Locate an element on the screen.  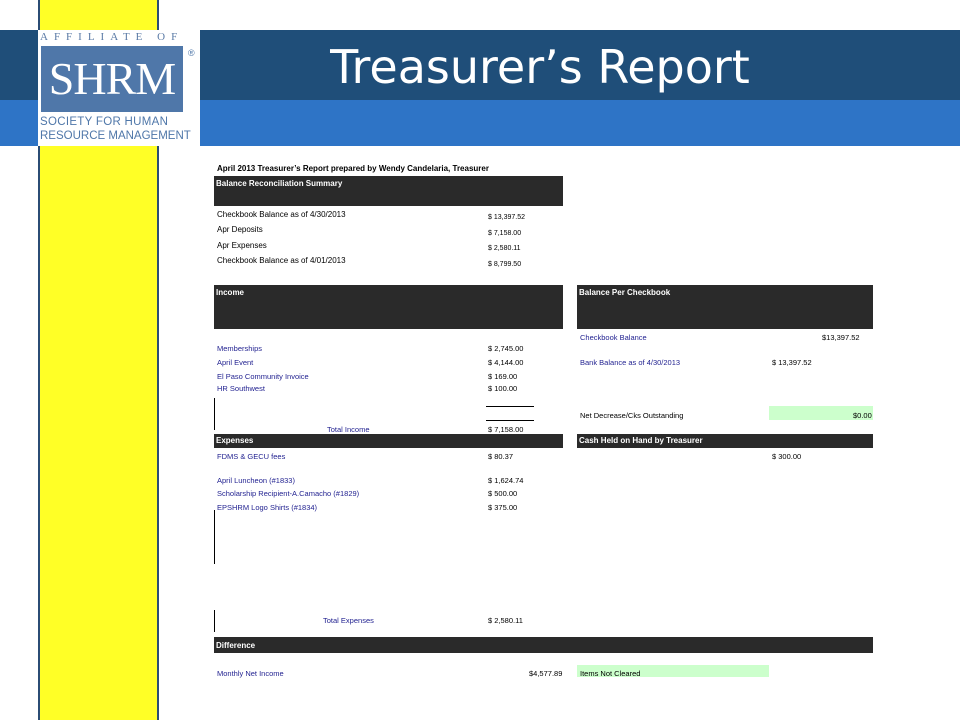
difference-header-label: Difference is located at coordinates (236, 645).